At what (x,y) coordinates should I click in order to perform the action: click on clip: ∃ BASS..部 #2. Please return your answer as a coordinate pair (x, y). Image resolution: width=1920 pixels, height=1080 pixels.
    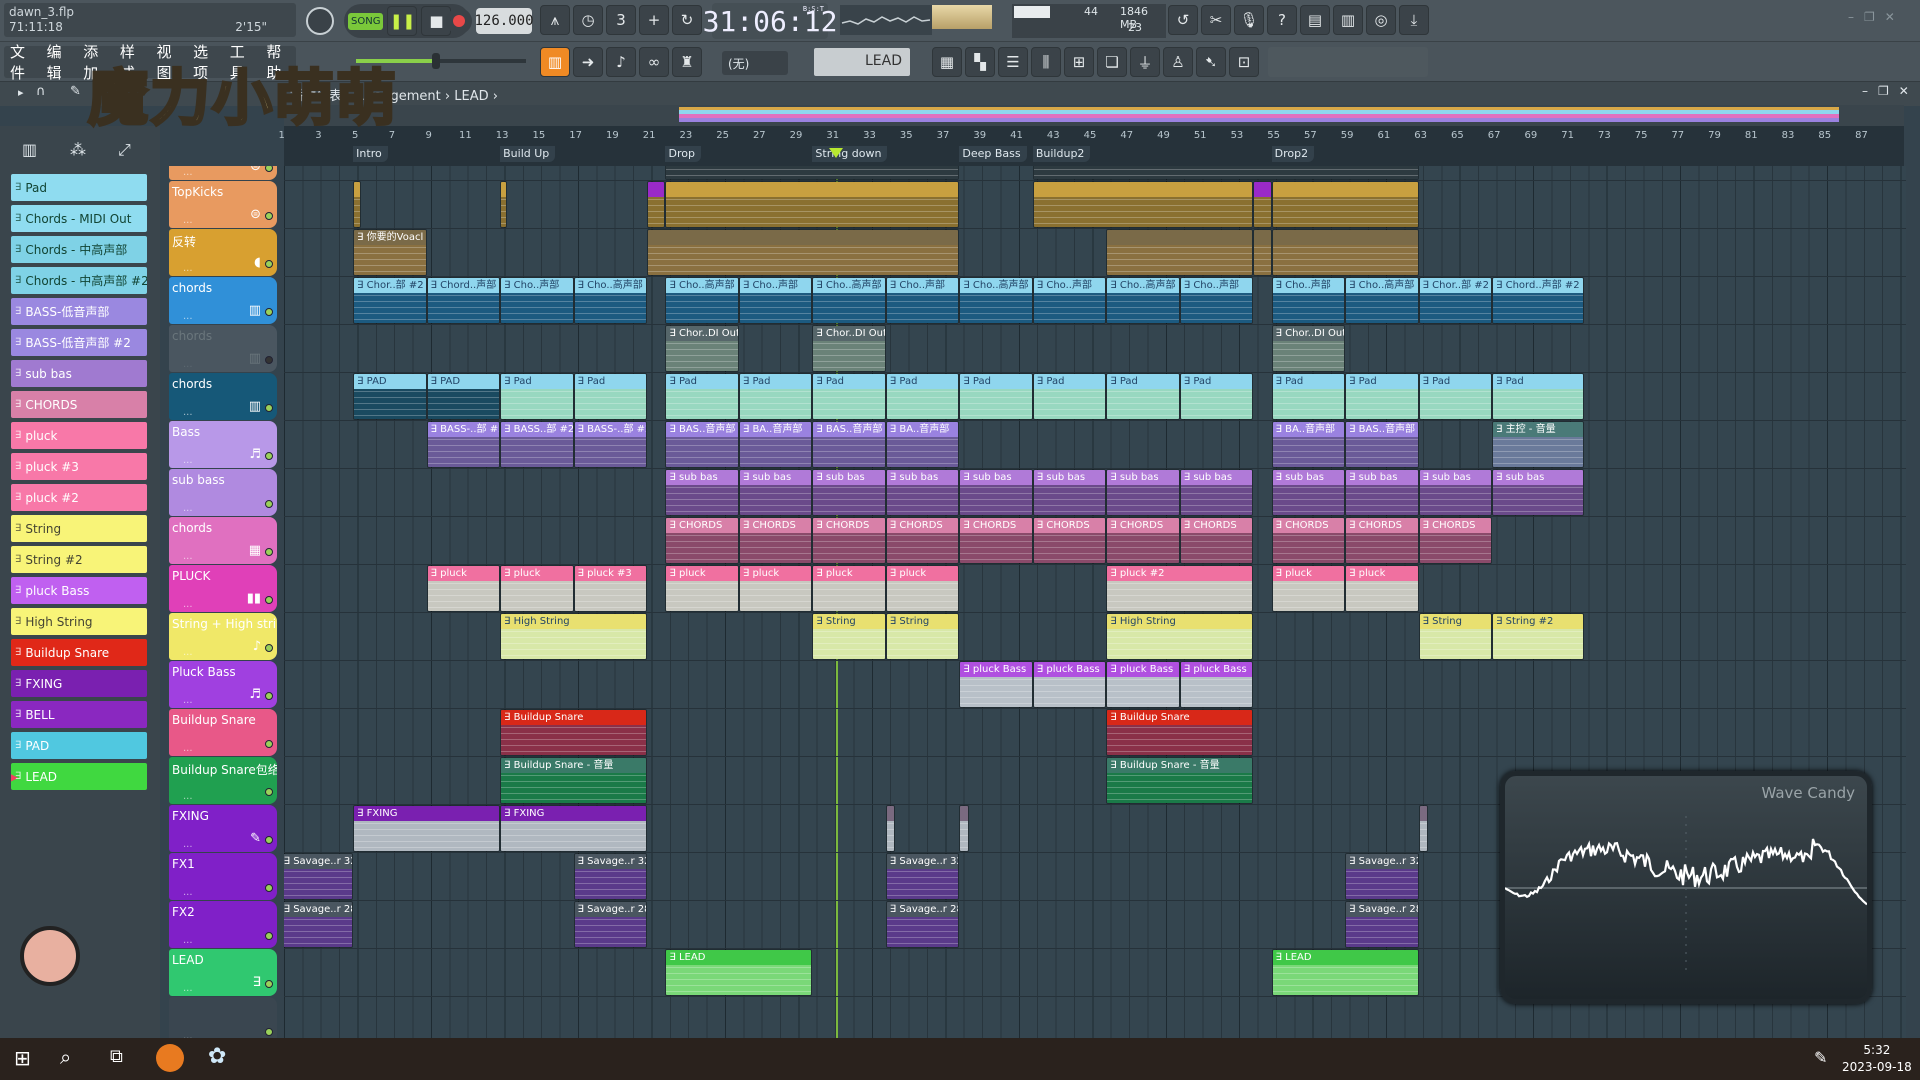
    Looking at the image, I should click on (537, 444).